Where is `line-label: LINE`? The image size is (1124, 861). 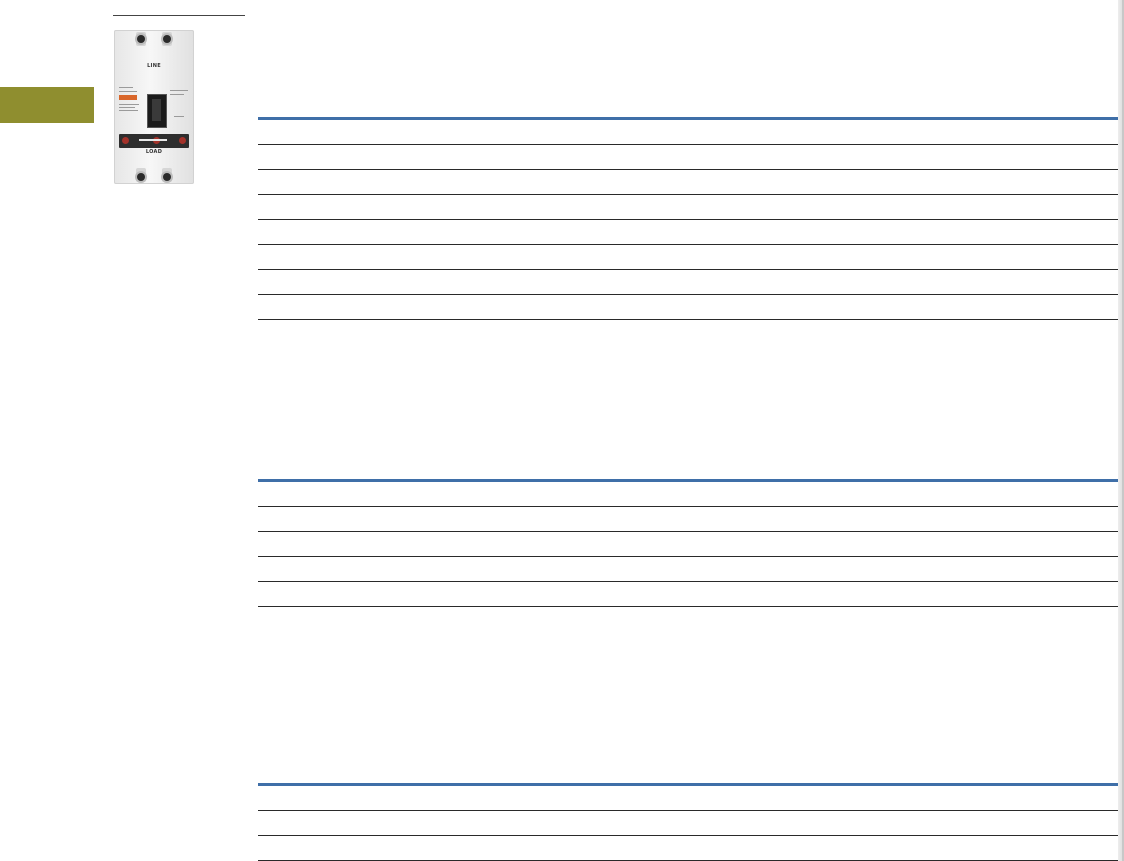
line-label: LINE is located at coordinates (154, 66).